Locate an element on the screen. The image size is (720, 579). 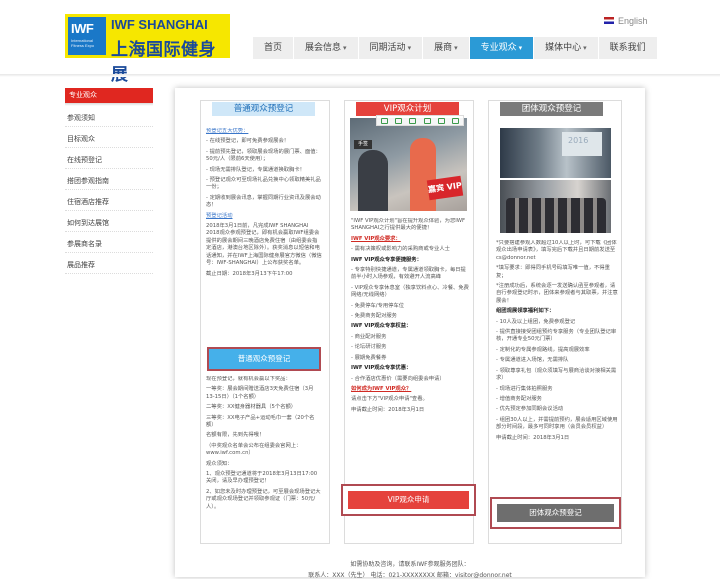
vip-photo-person-left is located at coordinates (373, 180).